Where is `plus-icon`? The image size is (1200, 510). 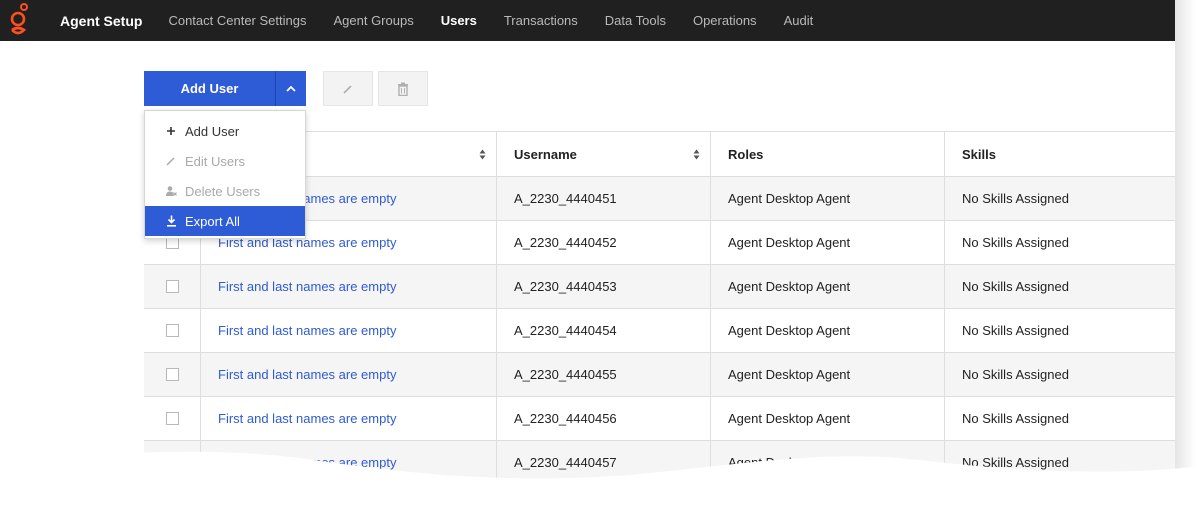 plus-icon is located at coordinates (171, 131).